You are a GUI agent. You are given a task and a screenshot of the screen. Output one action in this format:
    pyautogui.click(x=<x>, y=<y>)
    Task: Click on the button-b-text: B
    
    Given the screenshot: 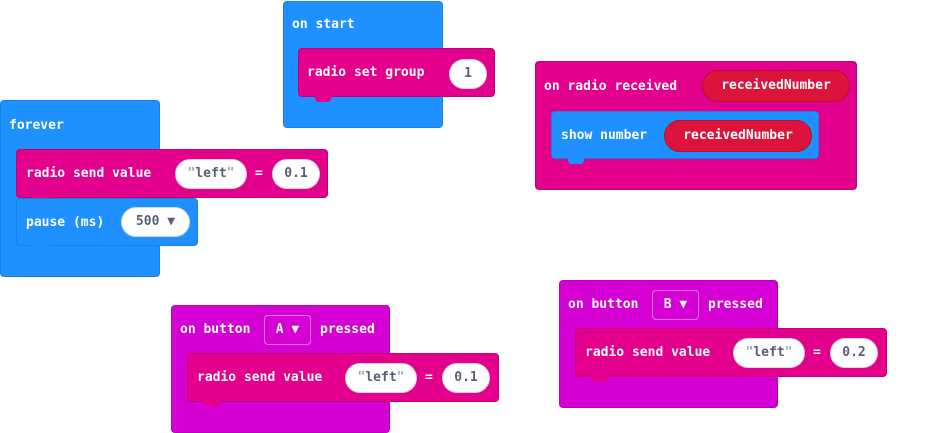 What is the action you would take?
    pyautogui.click(x=667, y=304)
    